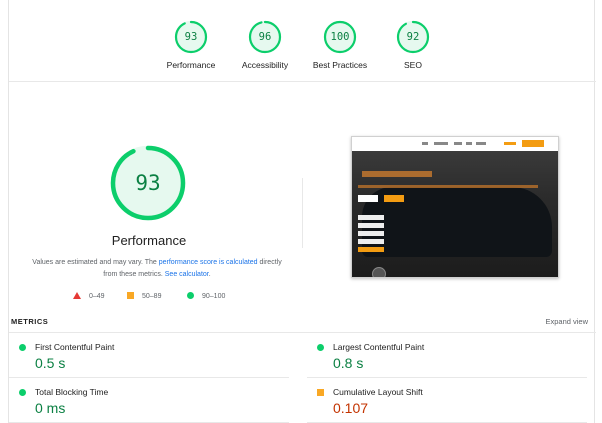 The width and height of the screenshot is (602, 423). I want to click on legend-fail: 0–49, so click(89, 296).